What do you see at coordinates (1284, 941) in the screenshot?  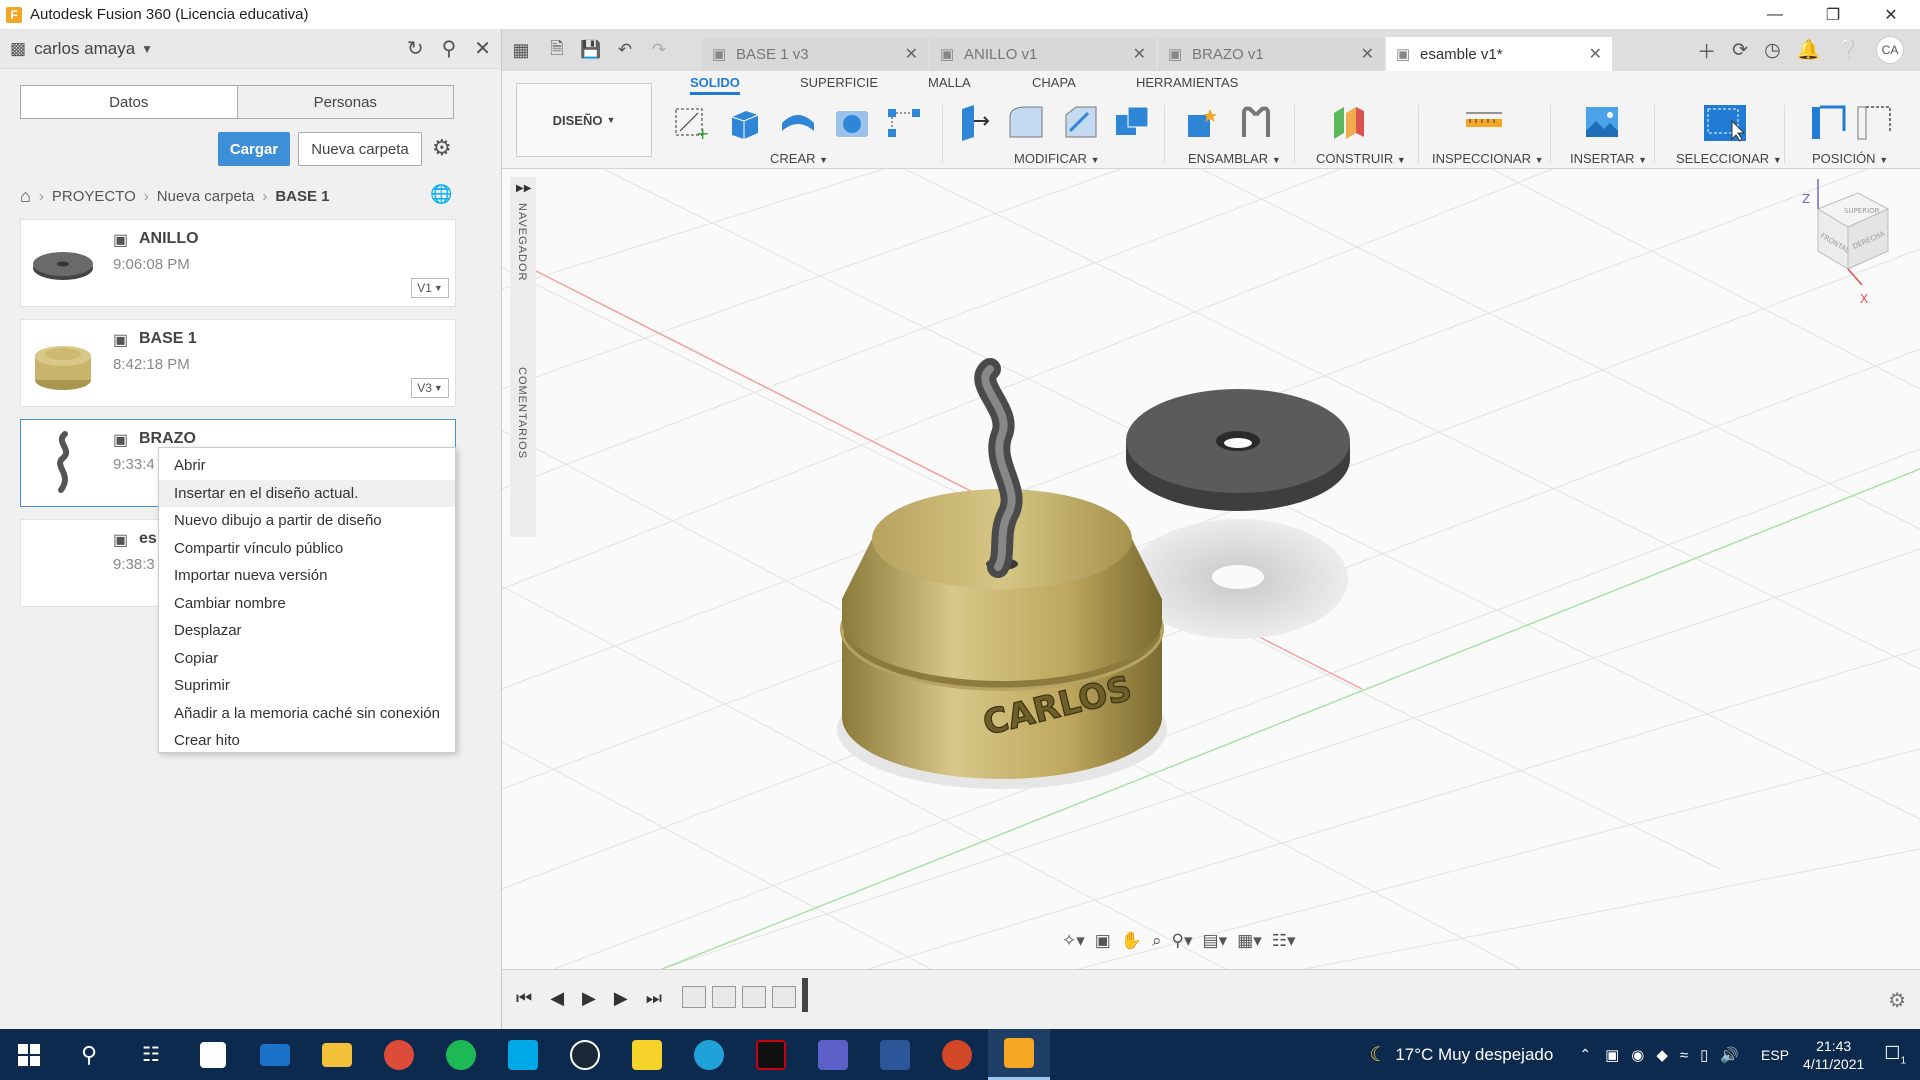 I see `viewports-icon: ☷▾` at bounding box center [1284, 941].